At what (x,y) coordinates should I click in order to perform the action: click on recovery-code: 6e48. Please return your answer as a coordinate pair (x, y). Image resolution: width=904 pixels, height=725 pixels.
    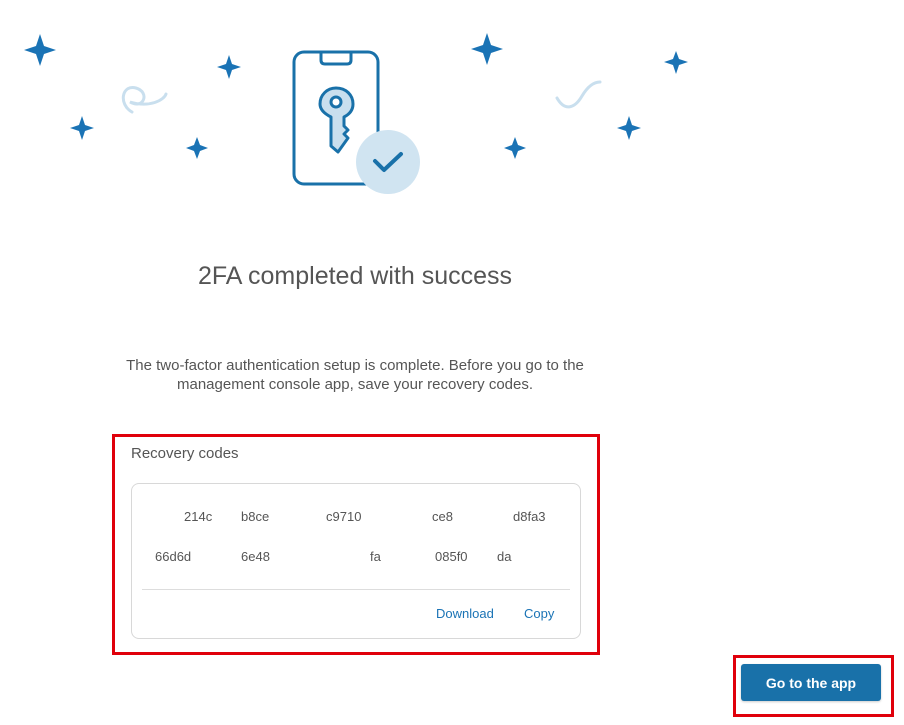
    Looking at the image, I should click on (255, 556).